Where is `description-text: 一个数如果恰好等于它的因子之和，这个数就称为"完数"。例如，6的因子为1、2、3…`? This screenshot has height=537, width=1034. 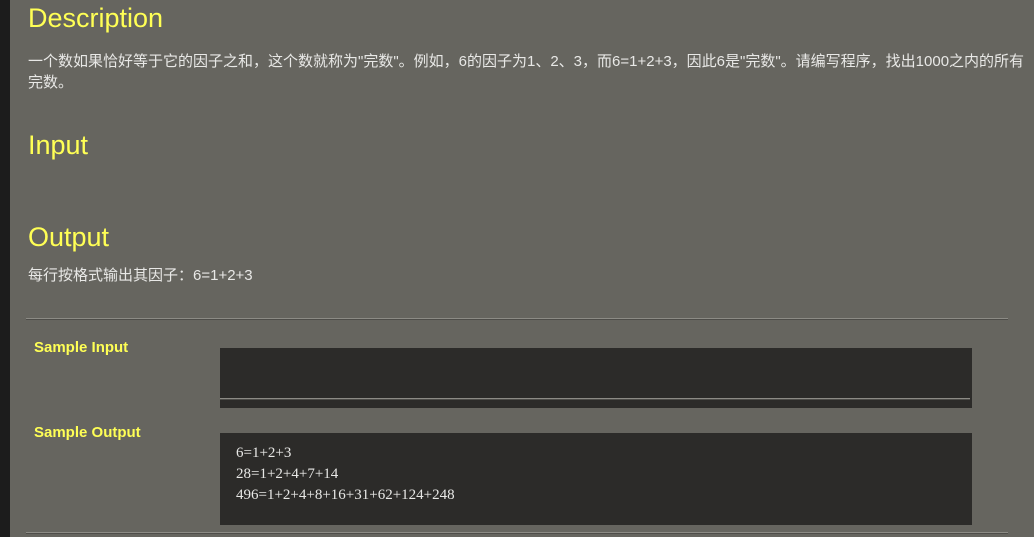 description-text: 一个数如果恰好等于它的因子之和，这个数就称为"完数"。例如，6的因子为1、2、3… is located at coordinates (526, 72).